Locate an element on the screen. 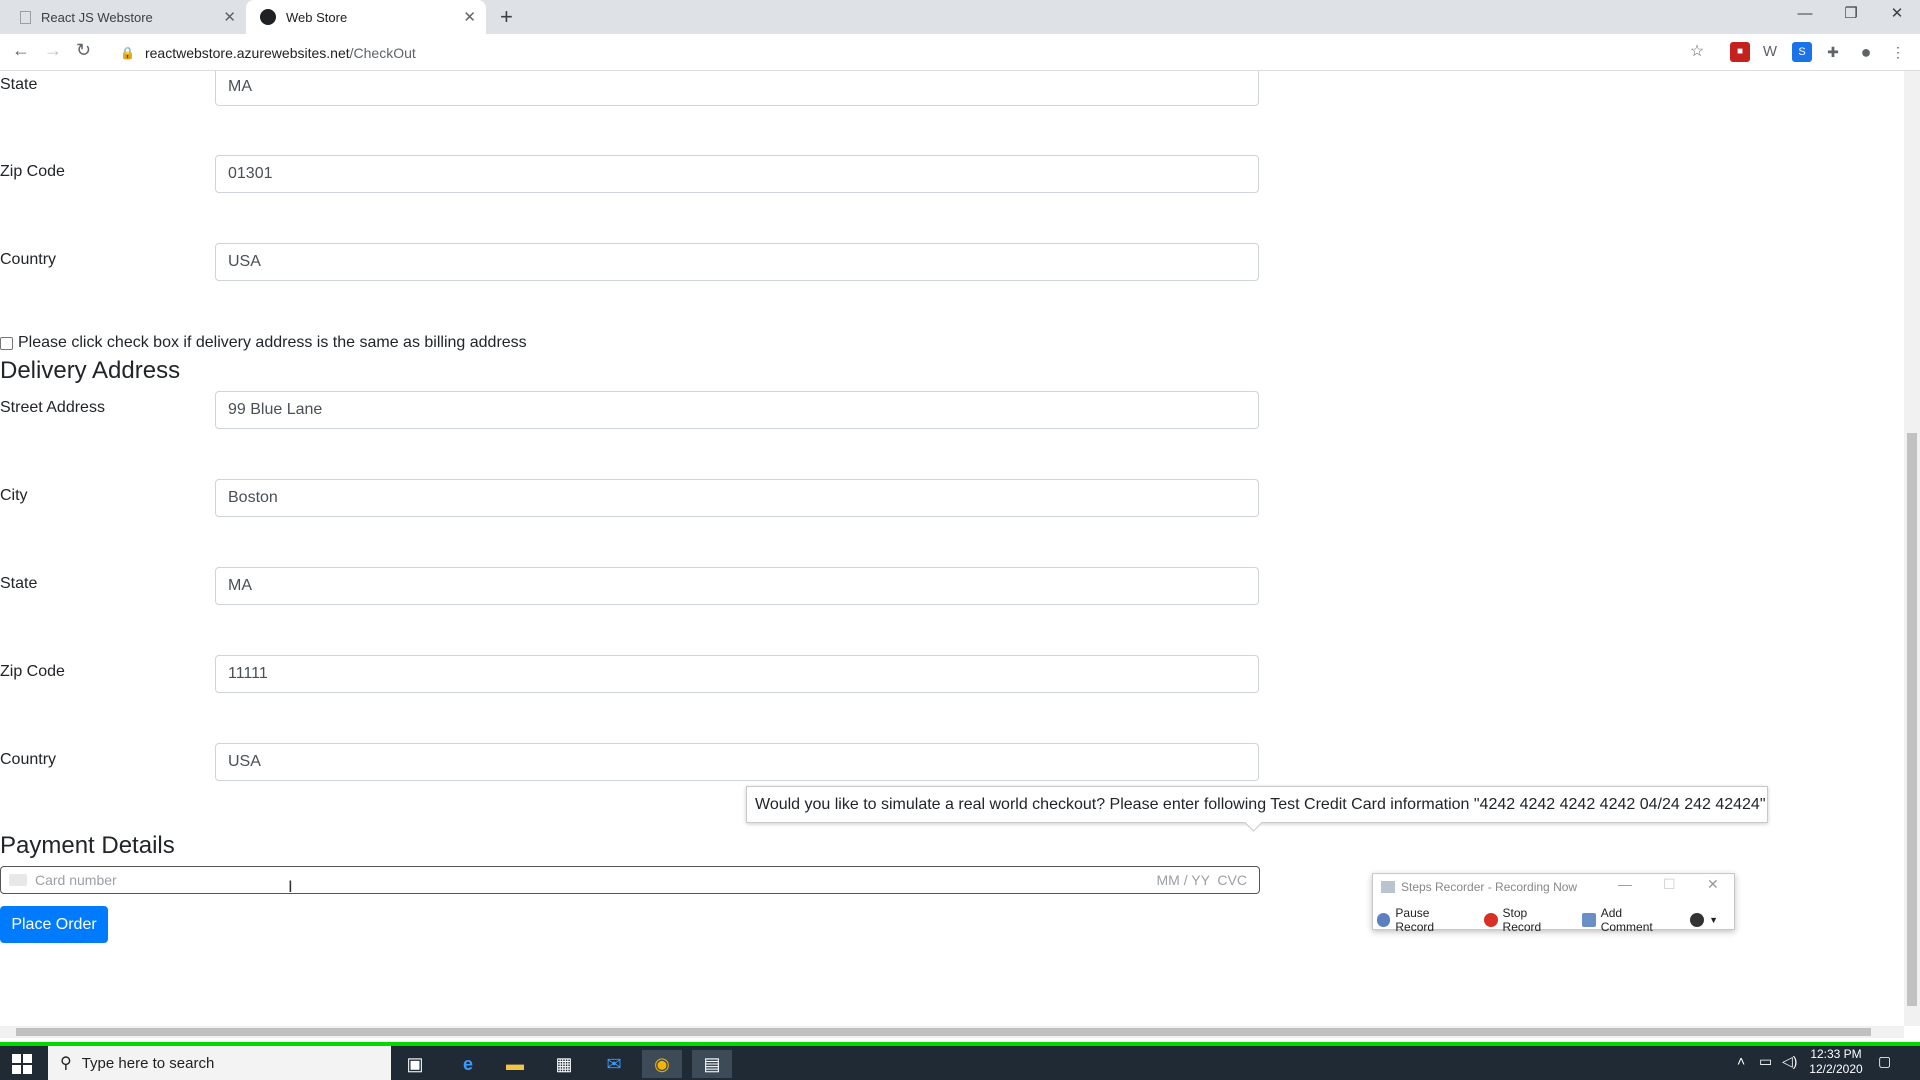  bookmark-star-icon: ☆ is located at coordinates (1697, 52).